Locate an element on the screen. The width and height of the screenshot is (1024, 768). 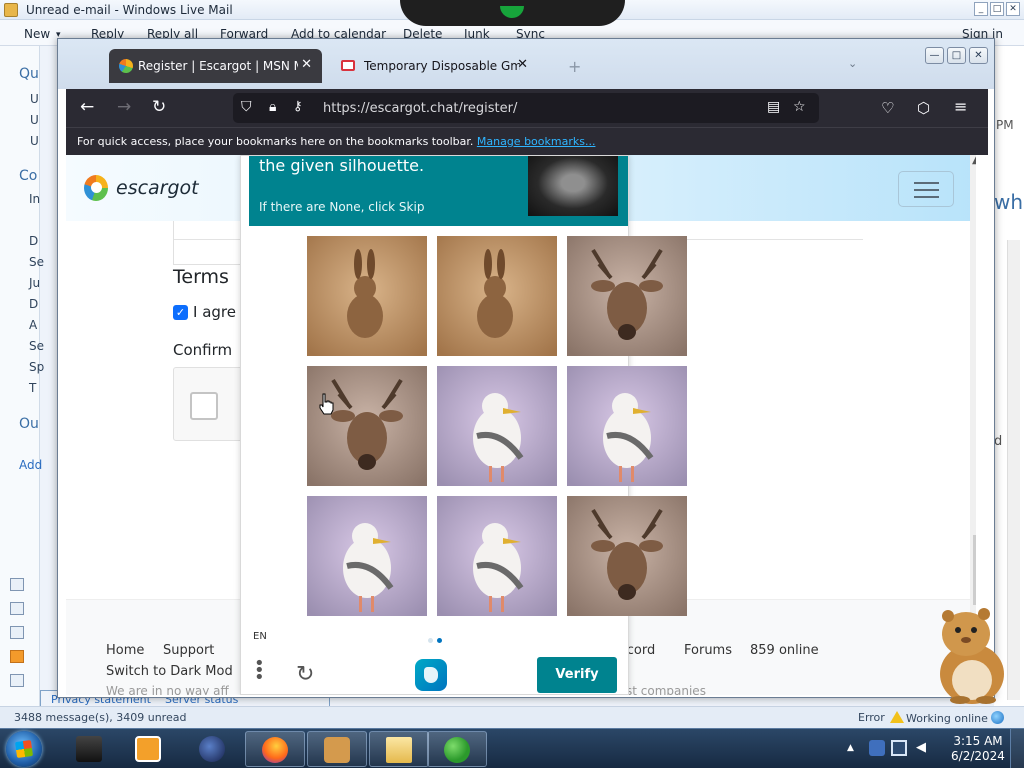
error-status: Error is located at coordinates (882, 717).